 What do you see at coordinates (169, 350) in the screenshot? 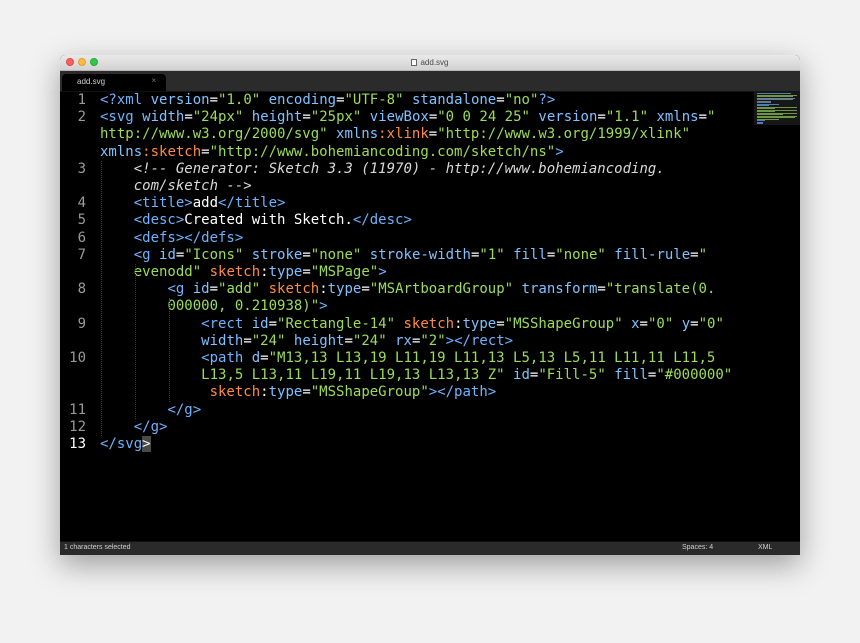
I see `indent-guide` at bounding box center [169, 350].